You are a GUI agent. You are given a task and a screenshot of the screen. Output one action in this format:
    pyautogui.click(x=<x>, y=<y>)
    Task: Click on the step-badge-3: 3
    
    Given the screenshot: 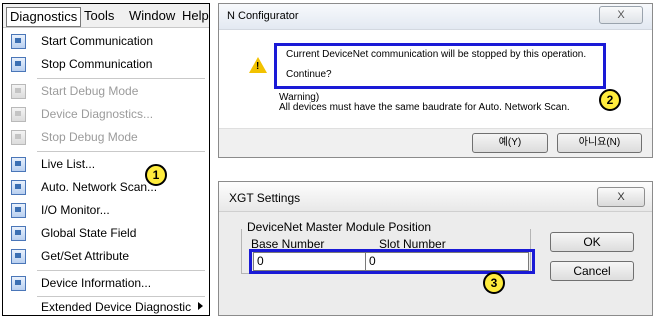 What is the action you would take?
    pyautogui.click(x=494, y=283)
    